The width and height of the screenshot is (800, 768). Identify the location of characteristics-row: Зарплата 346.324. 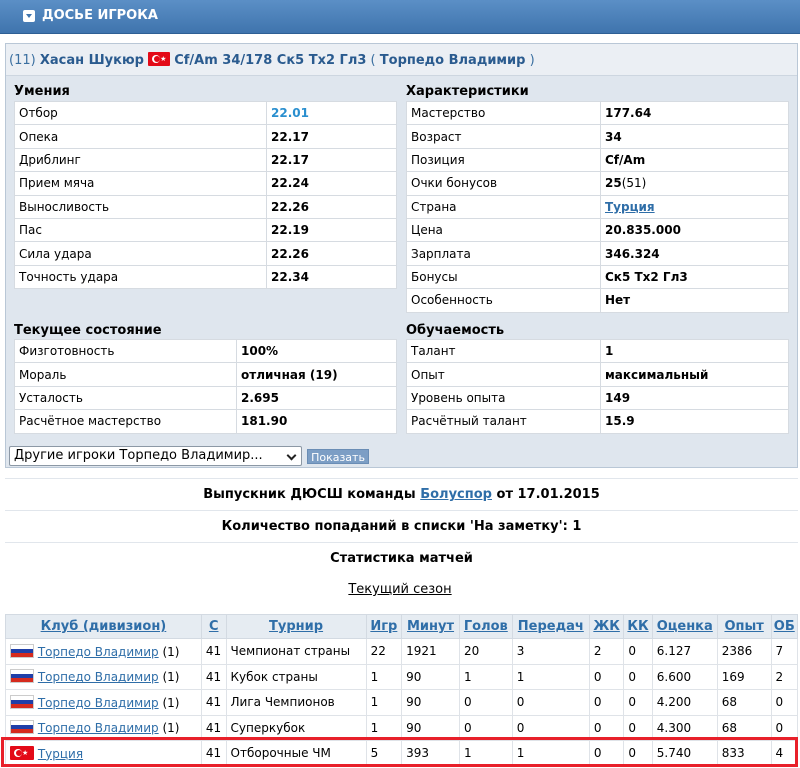
(597, 253).